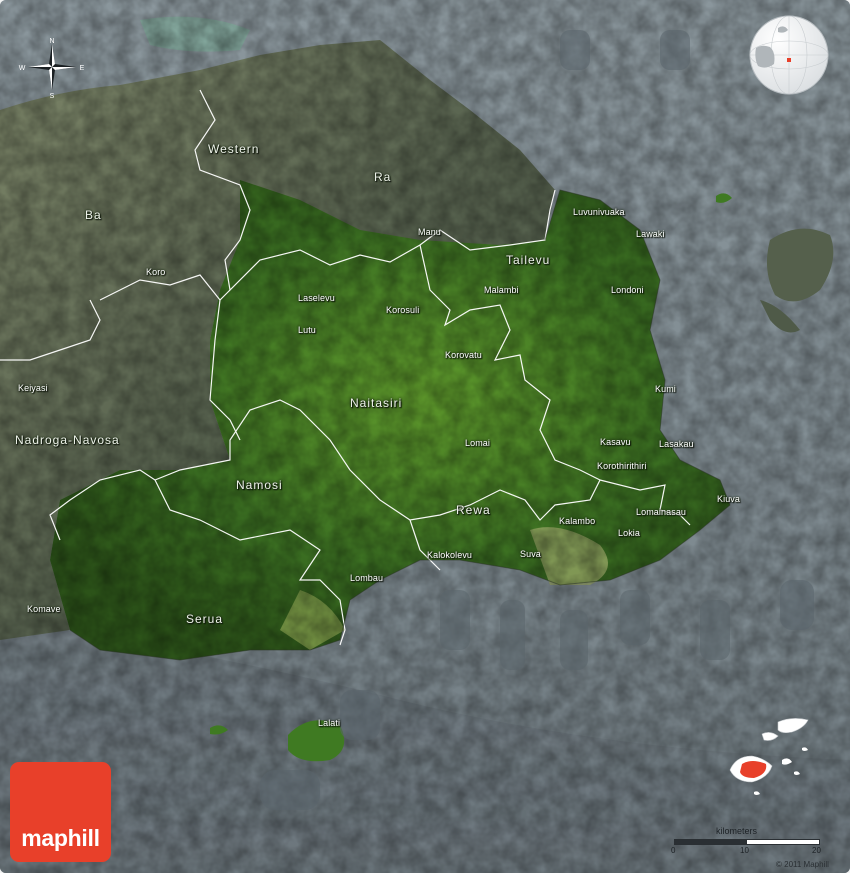 The height and width of the screenshot is (873, 850). Describe the element at coordinates (622, 466) in the screenshot. I see `place-label: Korothirithiri` at that location.